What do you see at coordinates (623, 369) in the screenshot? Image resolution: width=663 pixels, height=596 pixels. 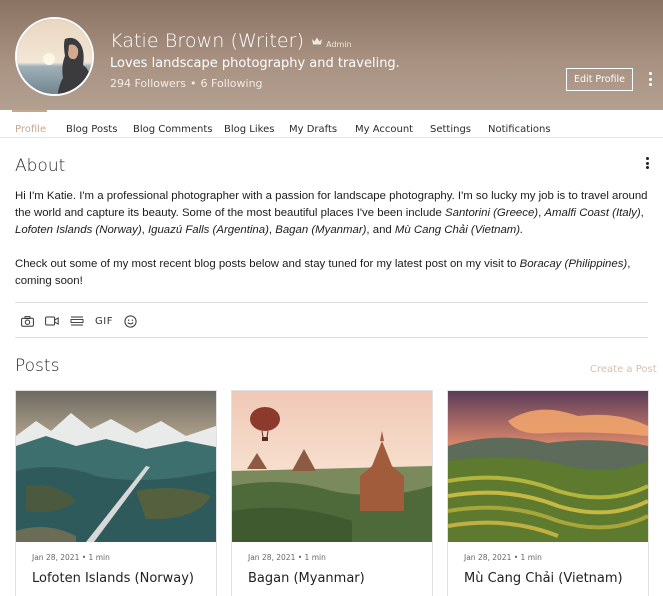 I see `create-post-link: Create a Post` at bounding box center [623, 369].